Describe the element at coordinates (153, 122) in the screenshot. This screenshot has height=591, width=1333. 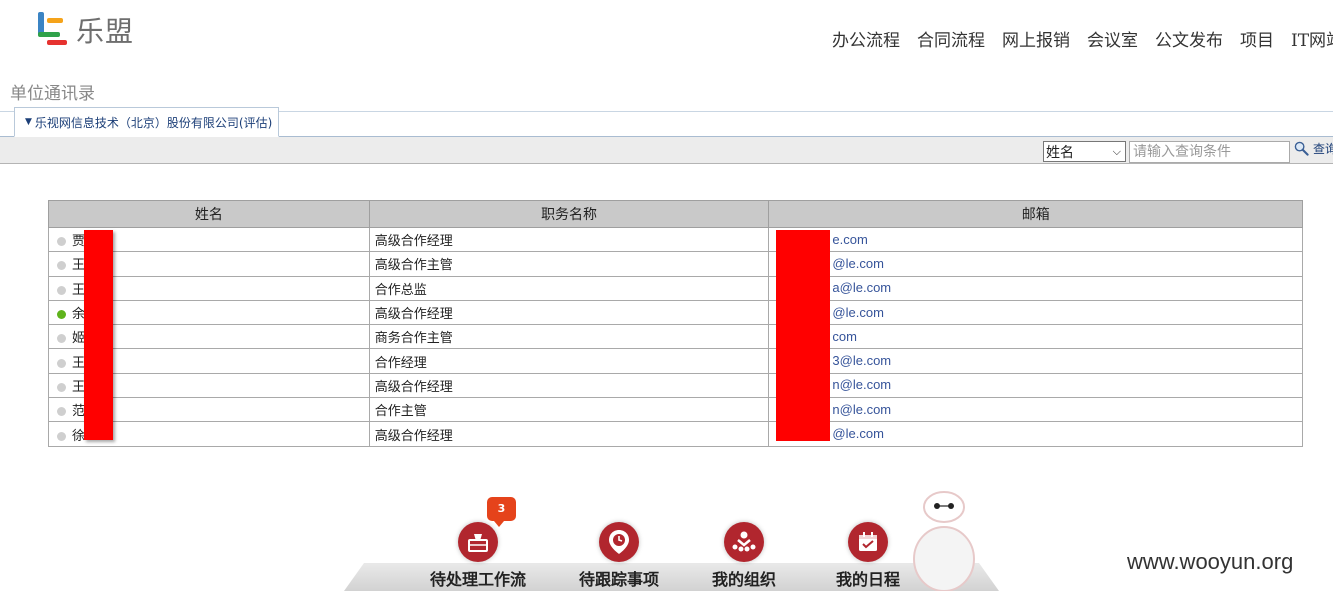
I see `org-tab-label: 乐视网信息技术（北京）股份有限公司(评估)` at that location.